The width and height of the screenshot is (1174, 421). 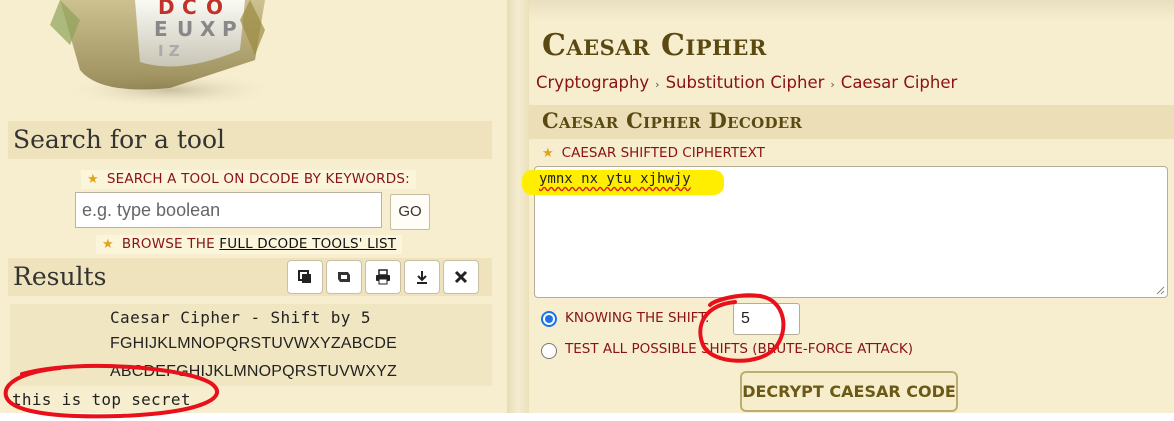 What do you see at coordinates (250, 140) in the screenshot?
I see `search-section-title: Search for a tool` at bounding box center [250, 140].